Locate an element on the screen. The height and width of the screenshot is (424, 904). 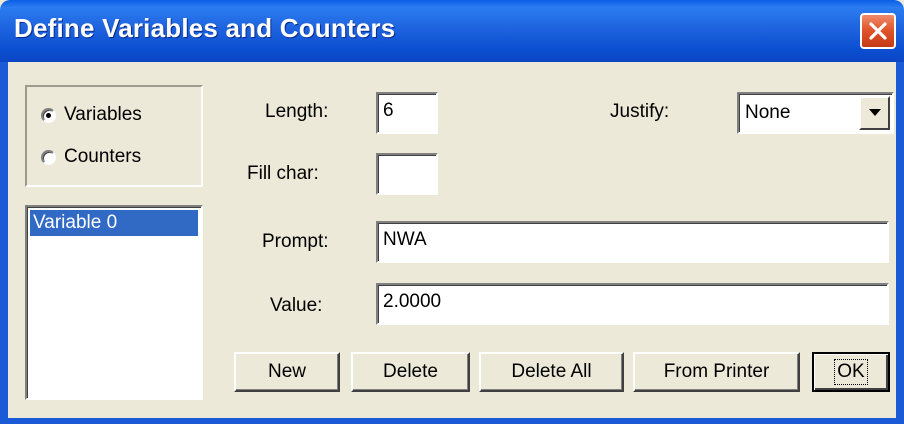
new-button: New is located at coordinates (287, 372).